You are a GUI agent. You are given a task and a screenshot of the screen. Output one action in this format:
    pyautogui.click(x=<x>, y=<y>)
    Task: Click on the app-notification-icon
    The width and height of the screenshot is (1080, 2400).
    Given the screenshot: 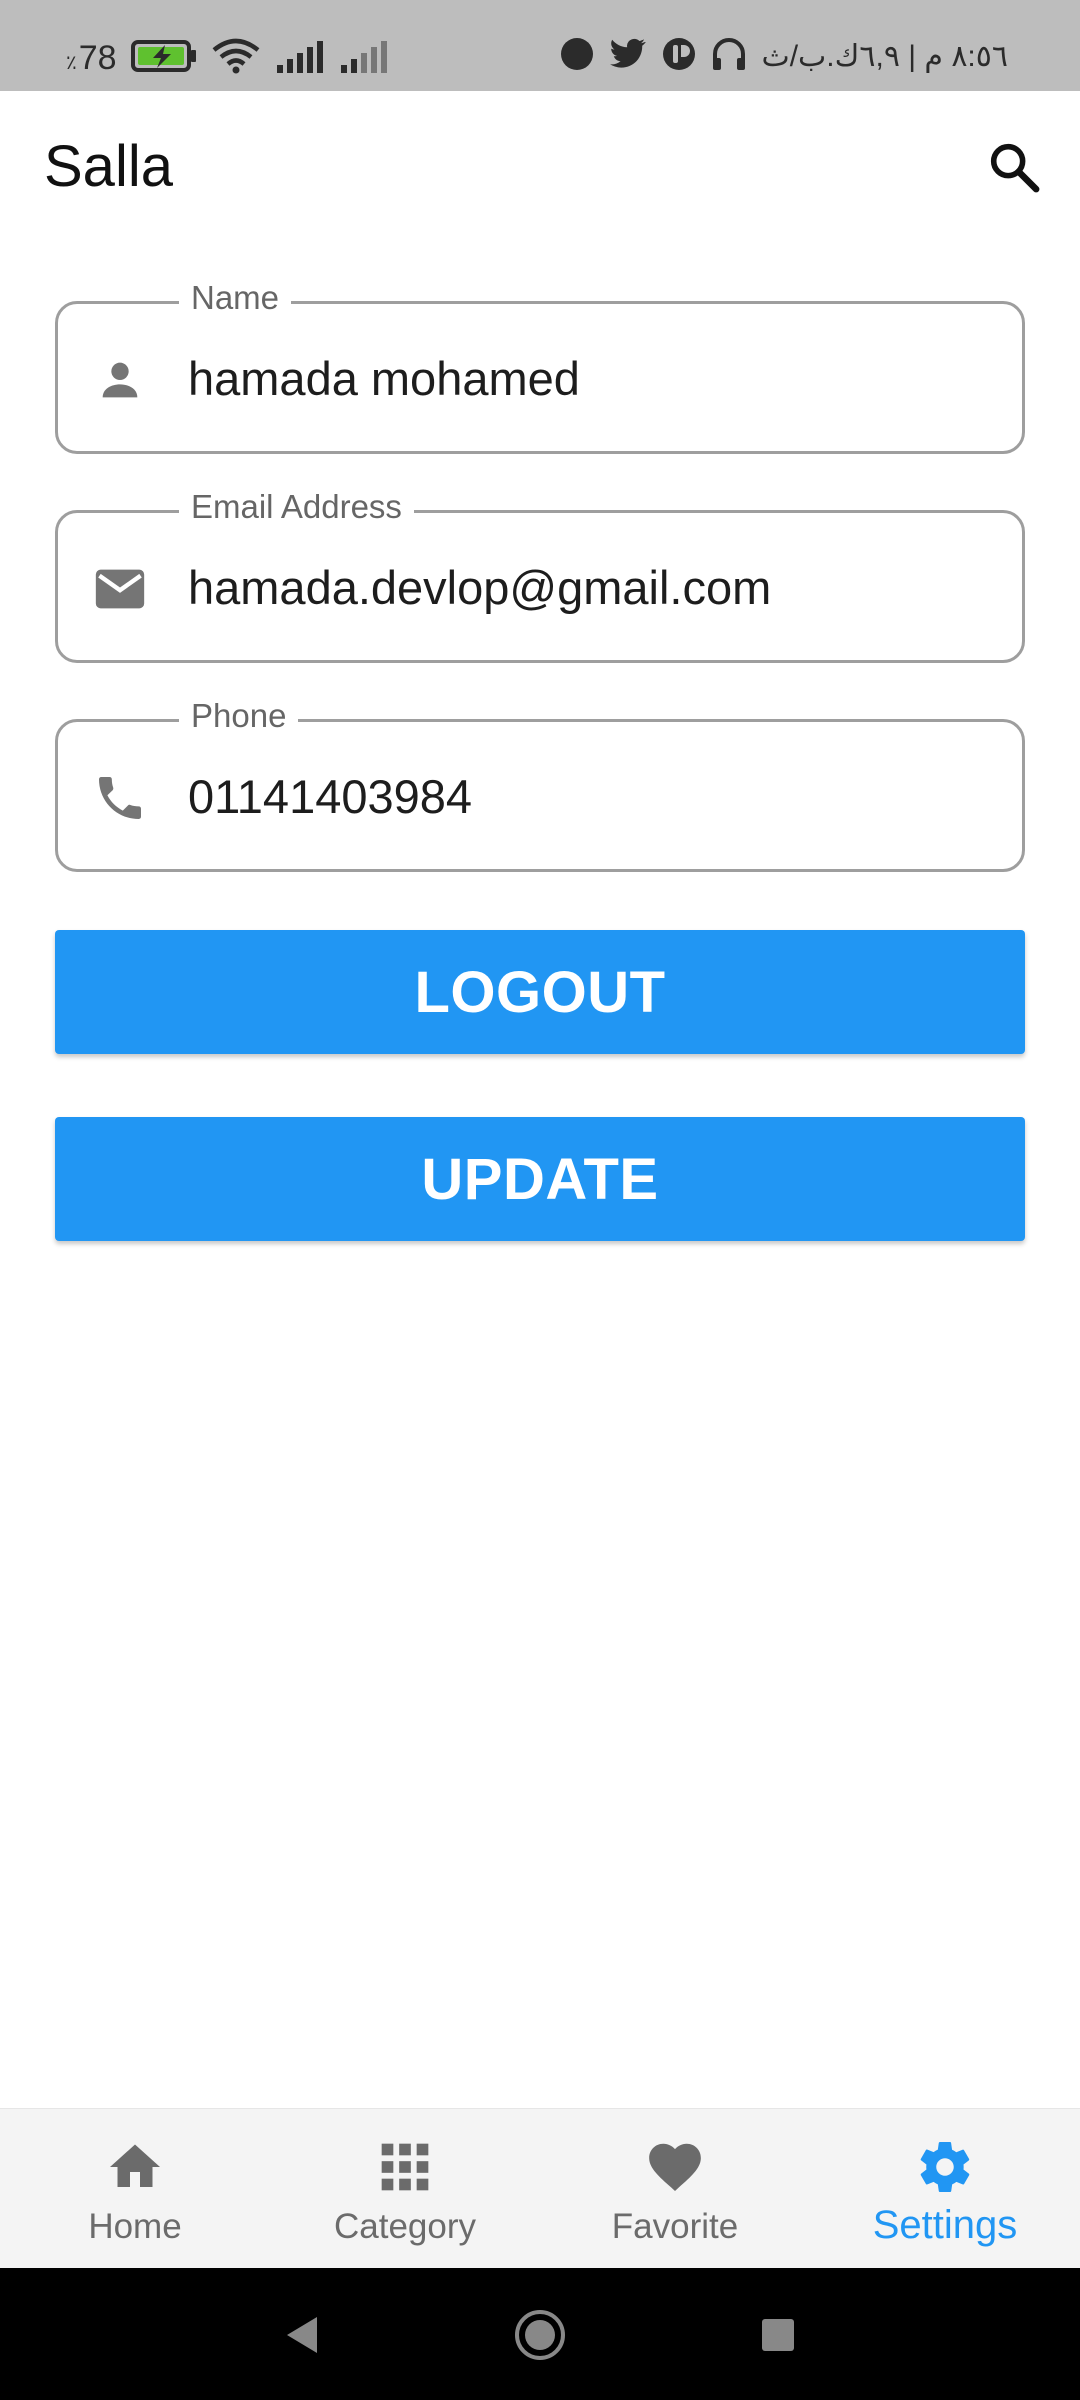 What is the action you would take?
    pyautogui.click(x=679, y=56)
    